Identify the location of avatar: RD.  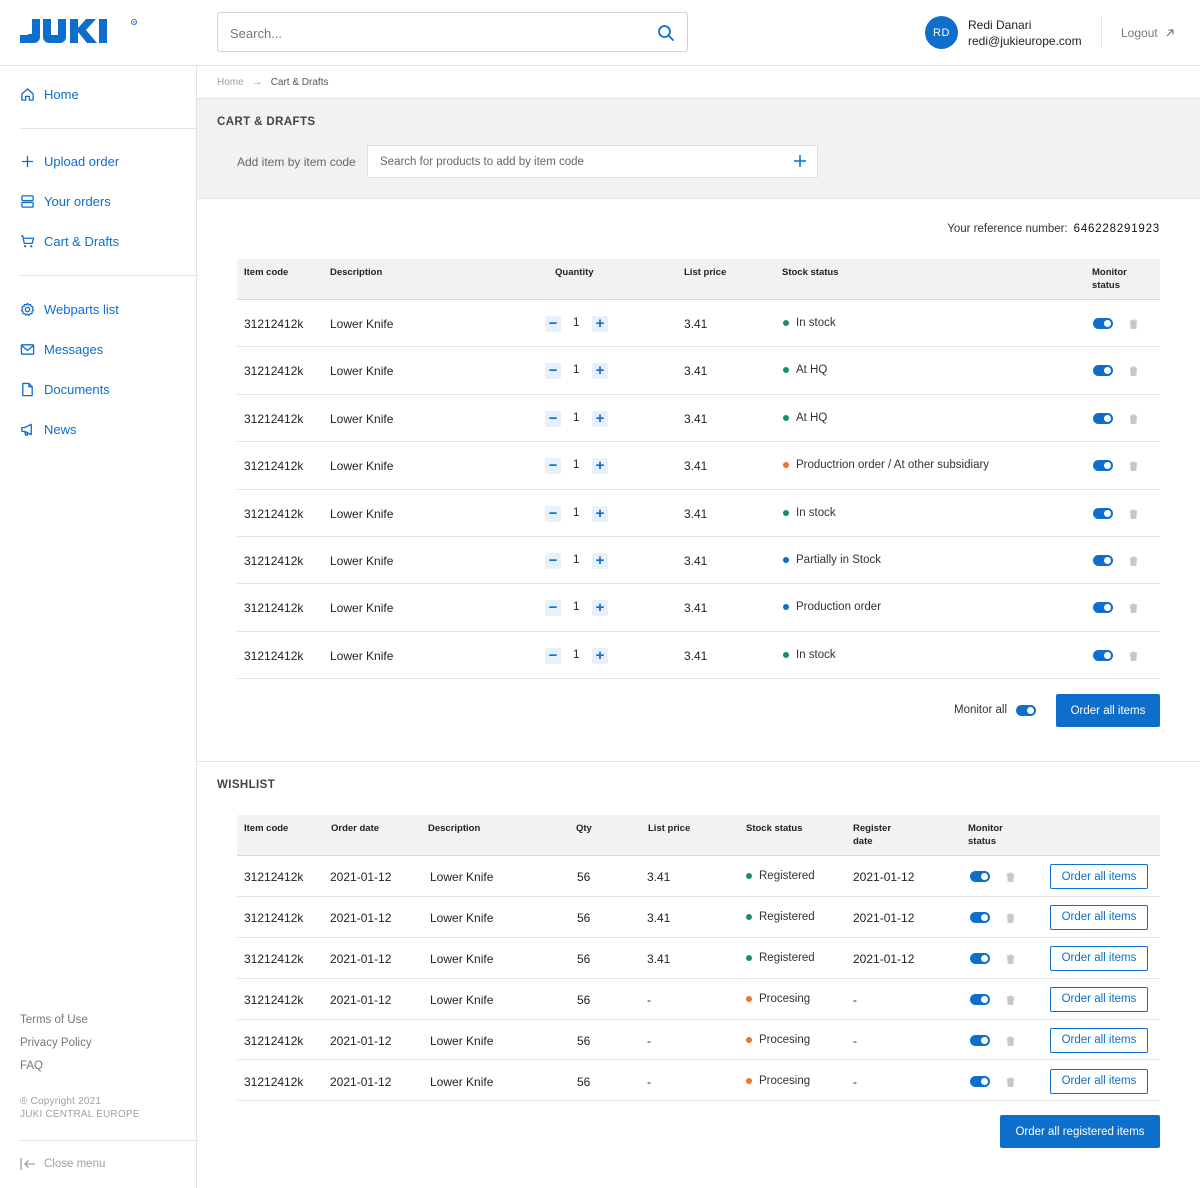
(941, 32).